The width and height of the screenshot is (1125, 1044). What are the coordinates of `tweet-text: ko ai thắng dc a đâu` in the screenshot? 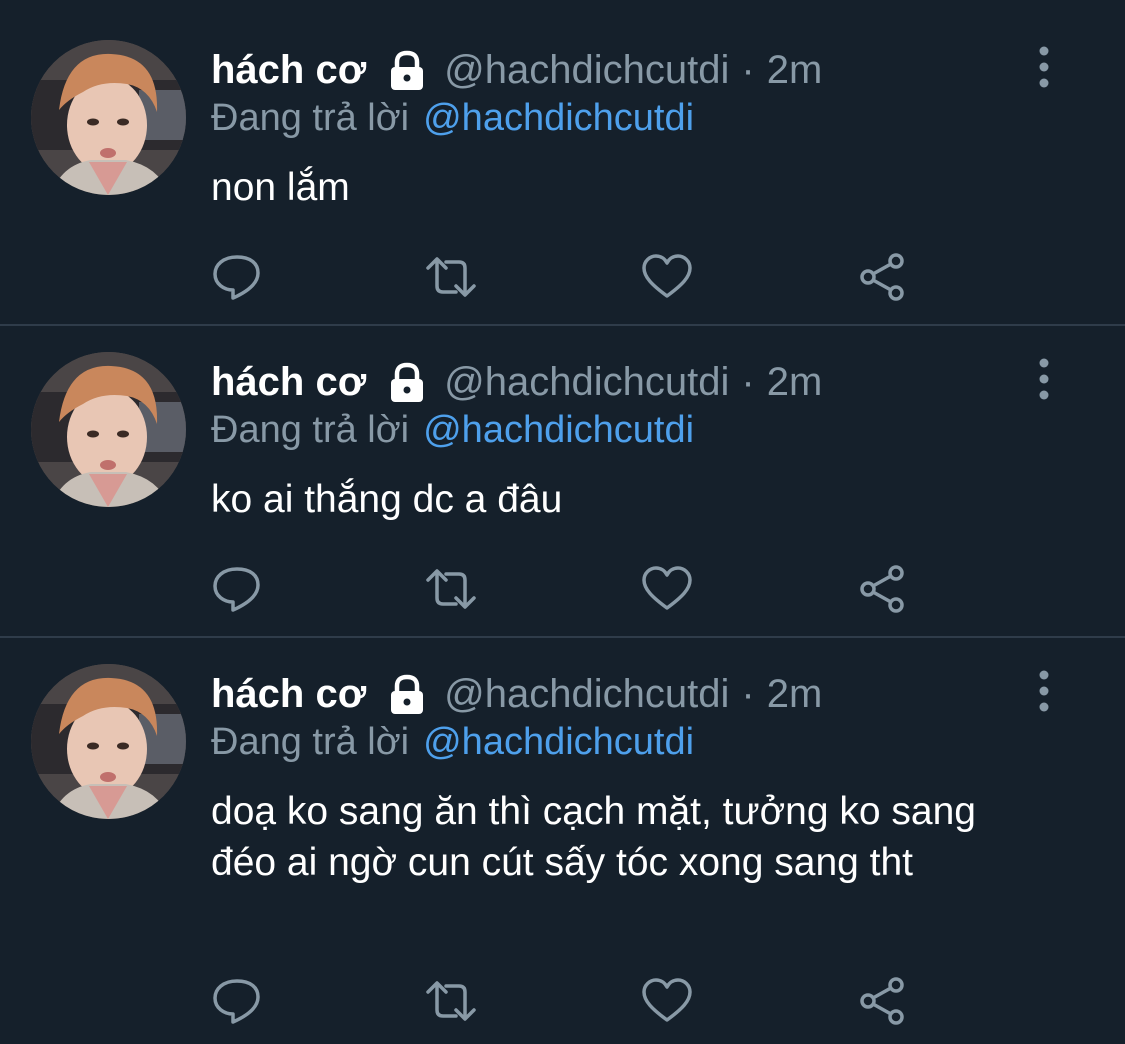 It's located at (387, 499).